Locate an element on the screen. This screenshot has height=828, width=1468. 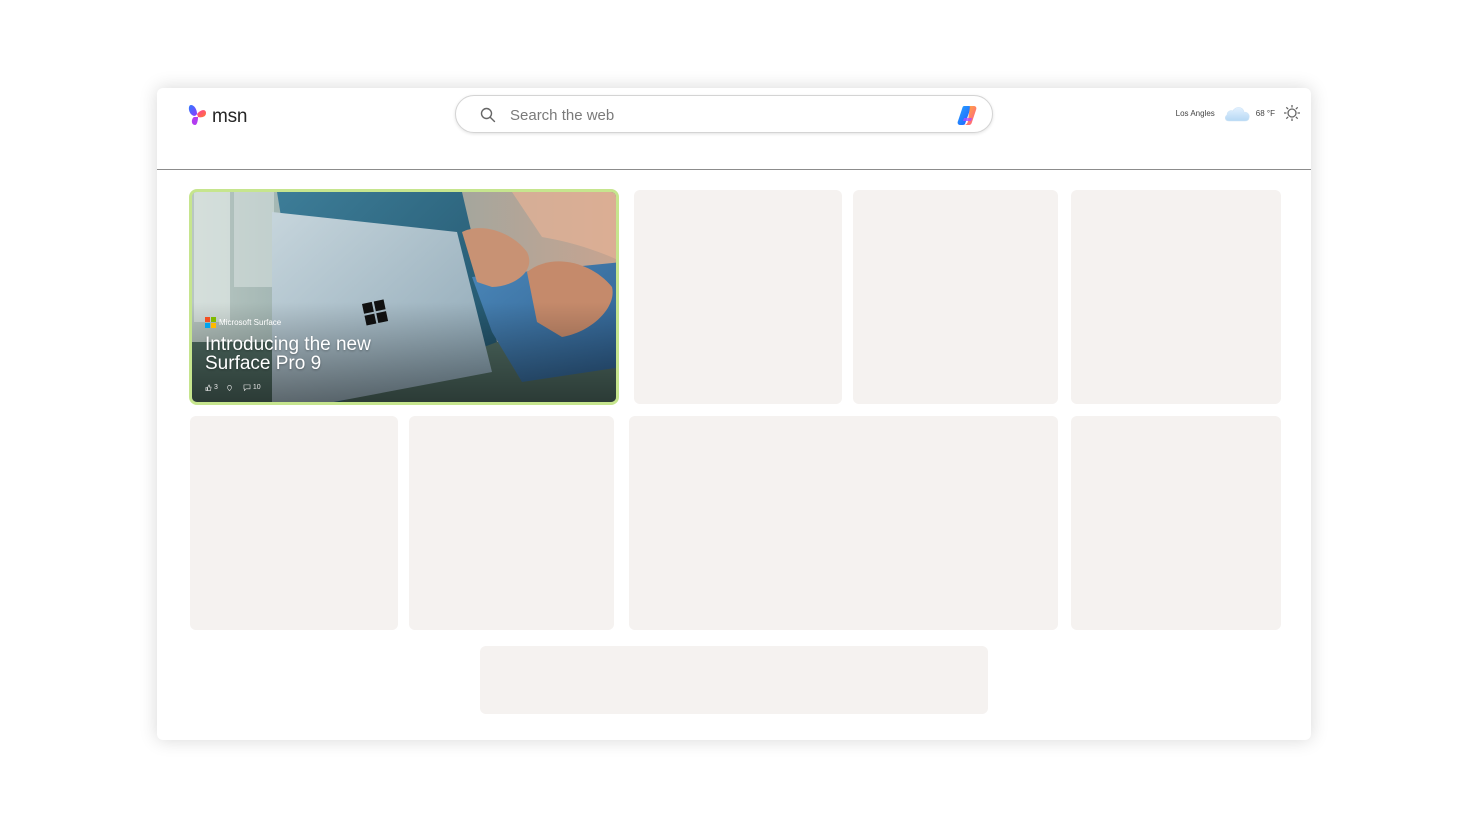
dislike-button is located at coordinates (230, 387).